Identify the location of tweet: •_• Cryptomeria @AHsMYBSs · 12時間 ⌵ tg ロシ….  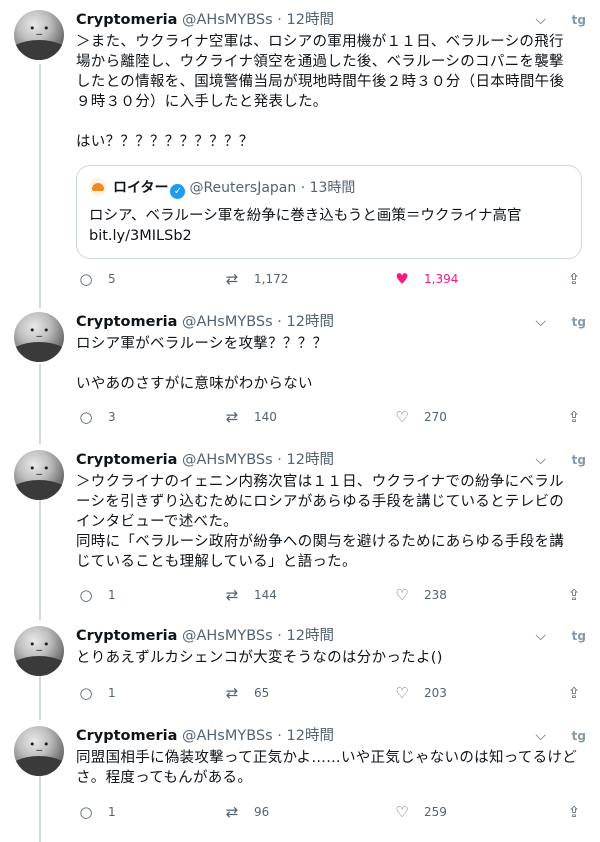
(300, 372).